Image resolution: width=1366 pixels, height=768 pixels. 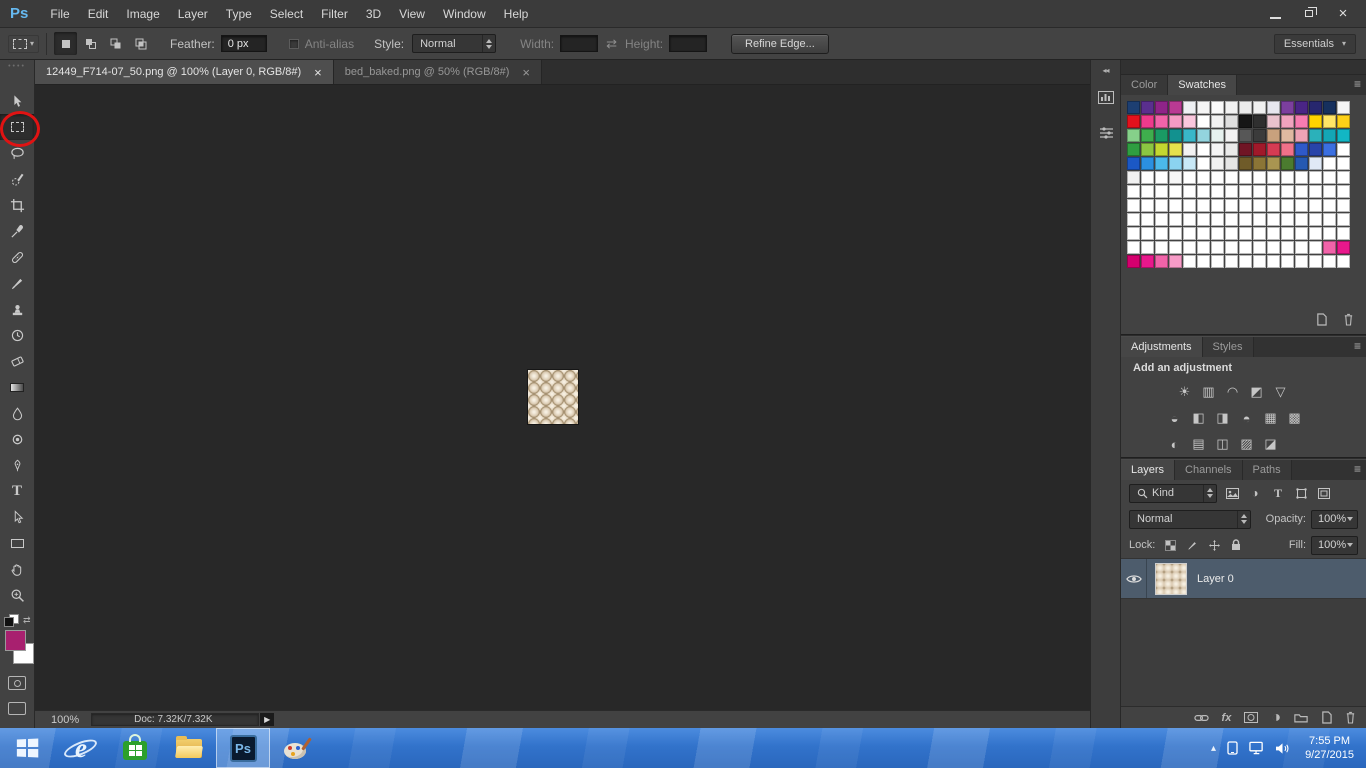 What do you see at coordinates (1236, 545) in the screenshot?
I see `lock-all-icon` at bounding box center [1236, 545].